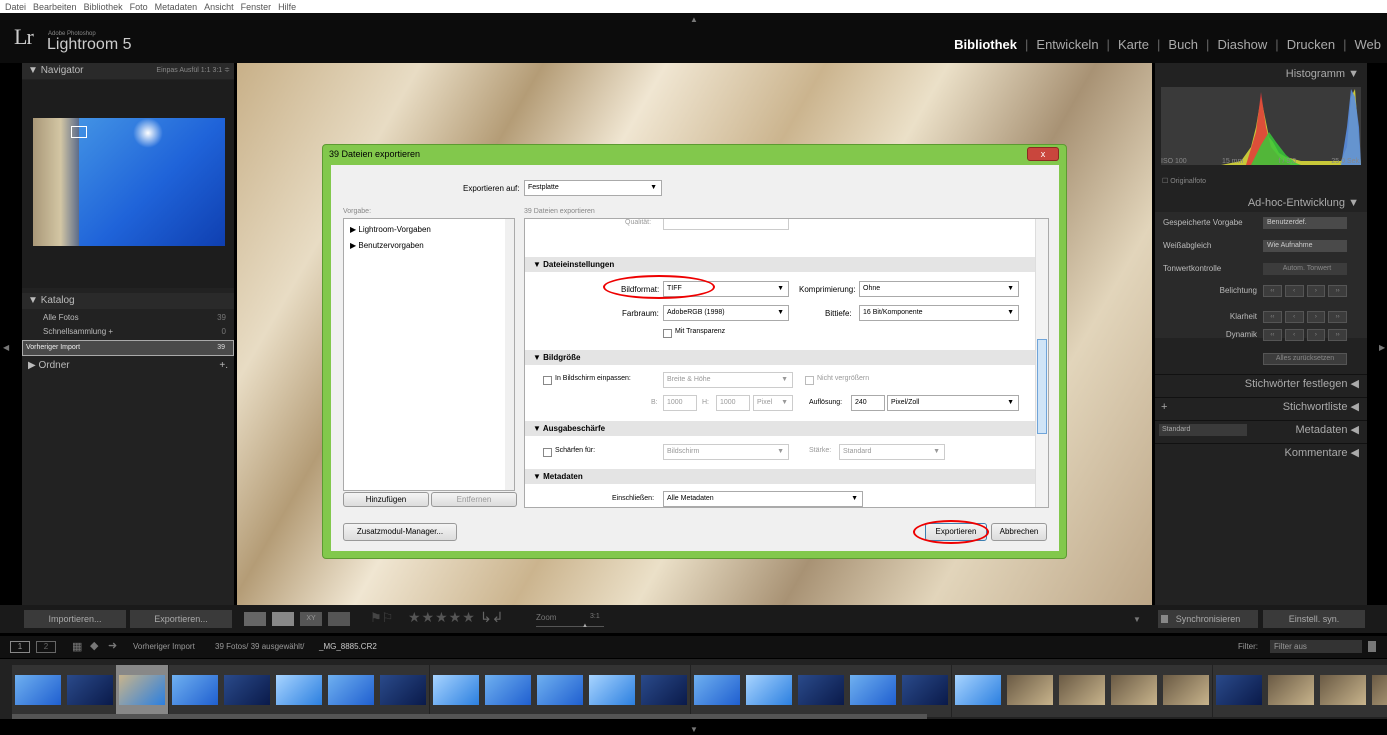 The height and width of the screenshot is (735, 1387). I want to click on main-window-icon: 1, so click(20, 647).